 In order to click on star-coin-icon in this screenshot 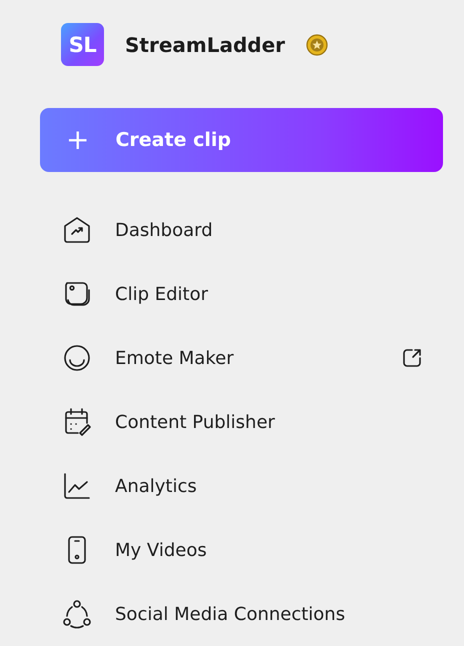, I will do `click(317, 45)`.